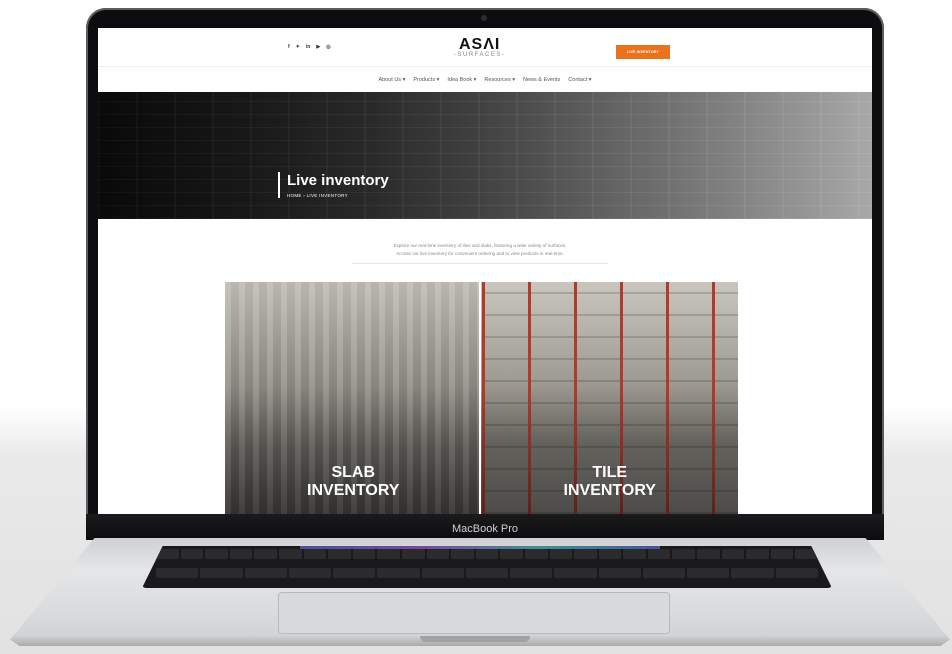  Describe the element at coordinates (338, 180) in the screenshot. I see `page-title: Live inventory` at that location.